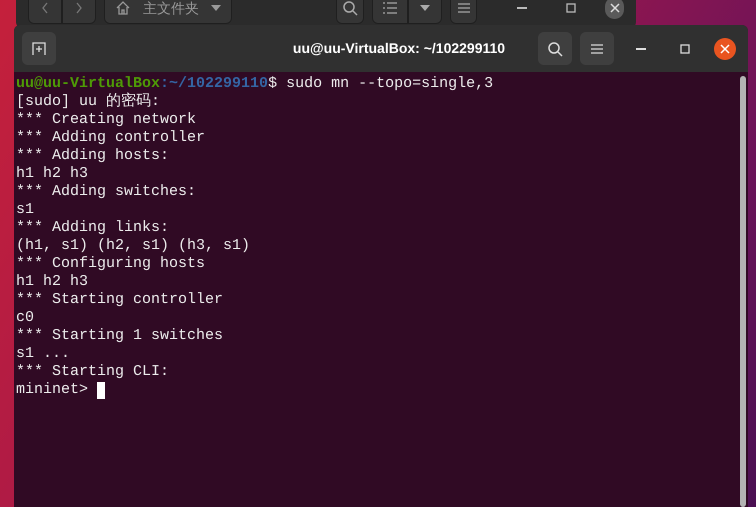 This screenshot has width=756, height=507. I want to click on output-line: *** Adding switches:, so click(106, 192).